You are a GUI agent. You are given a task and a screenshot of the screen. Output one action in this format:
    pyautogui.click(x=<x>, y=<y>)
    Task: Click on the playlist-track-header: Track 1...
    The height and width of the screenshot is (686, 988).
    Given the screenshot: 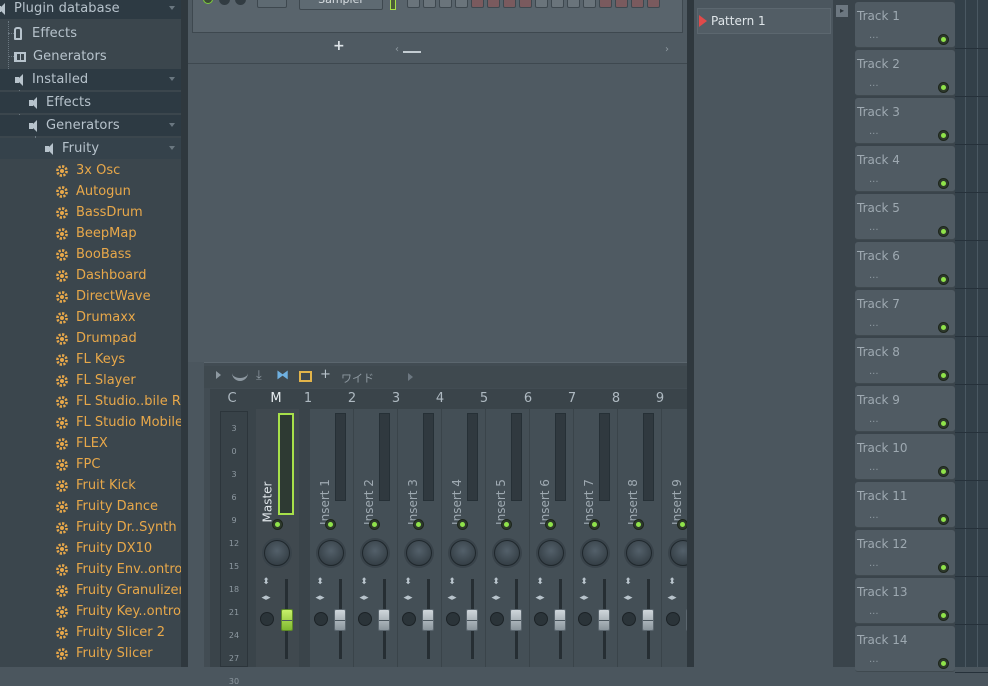 What is the action you would take?
    pyautogui.click(x=905, y=25)
    